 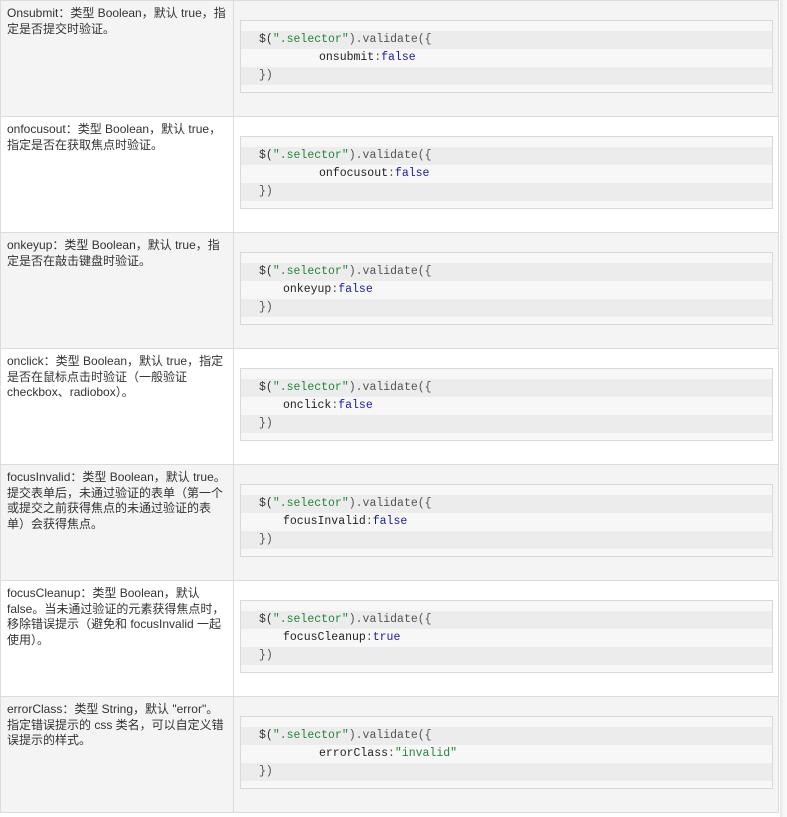 I want to click on code-option-value: true, so click(x=386, y=637).